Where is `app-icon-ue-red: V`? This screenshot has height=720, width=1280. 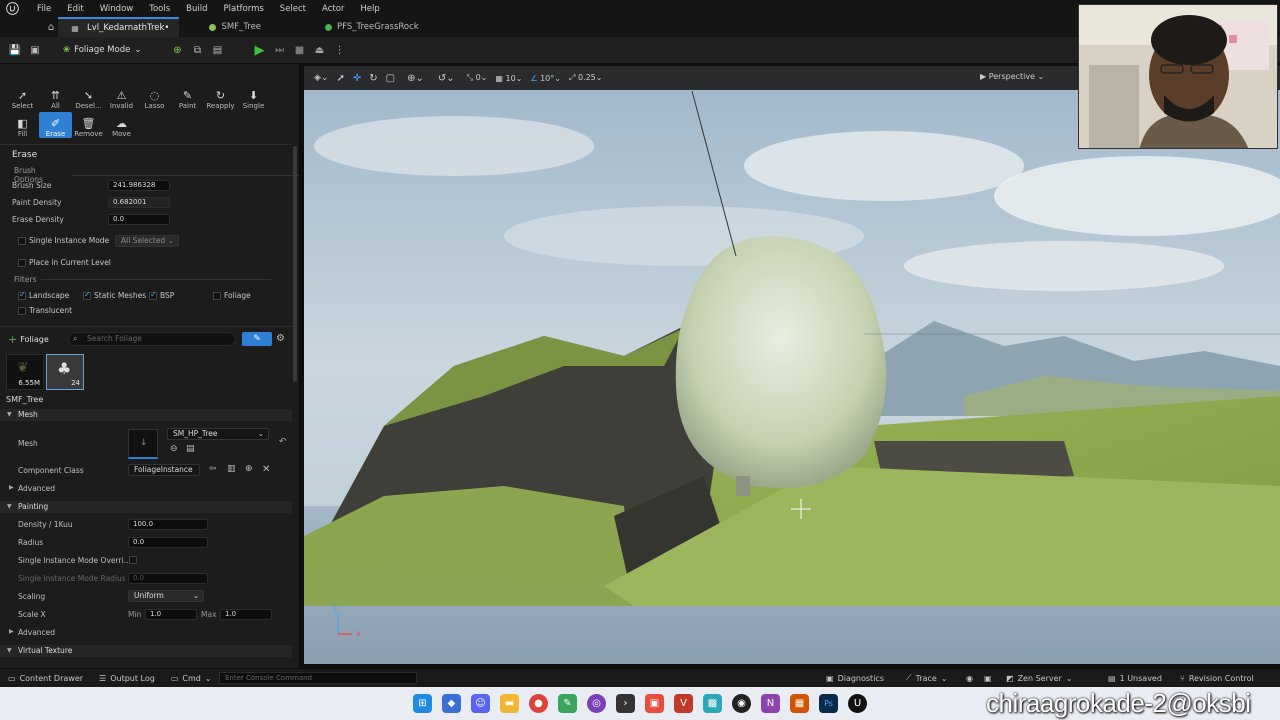 app-icon-ue-red: V is located at coordinates (683, 703).